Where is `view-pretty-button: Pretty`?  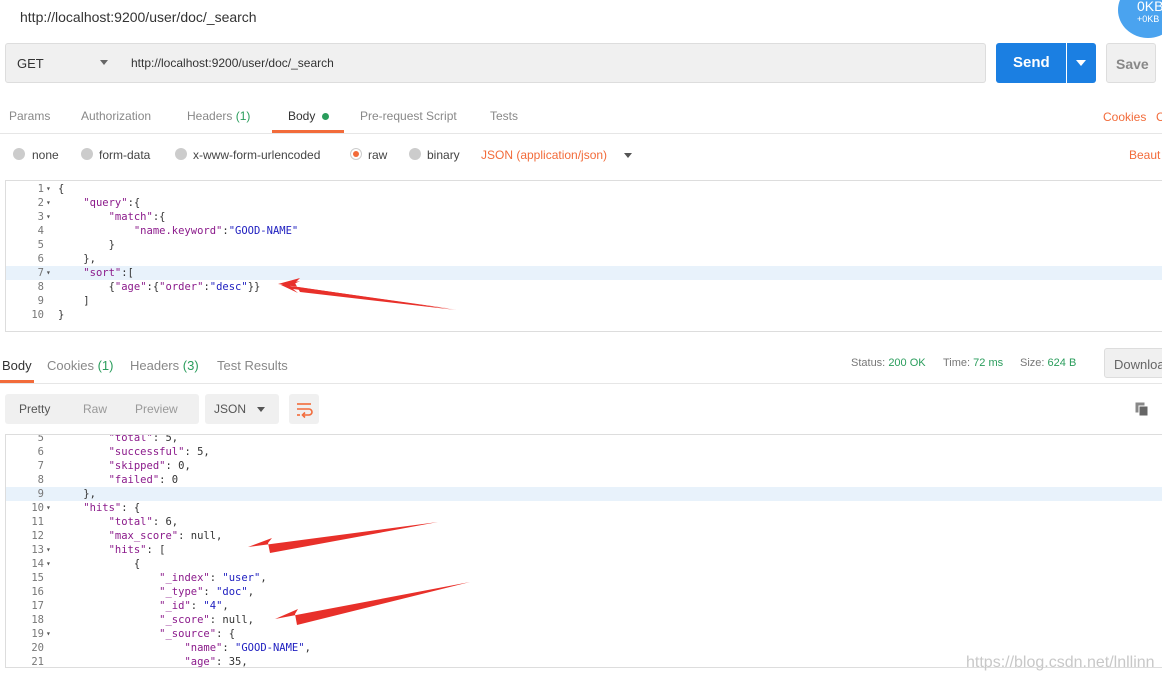 view-pretty-button: Pretty is located at coordinates (34, 409).